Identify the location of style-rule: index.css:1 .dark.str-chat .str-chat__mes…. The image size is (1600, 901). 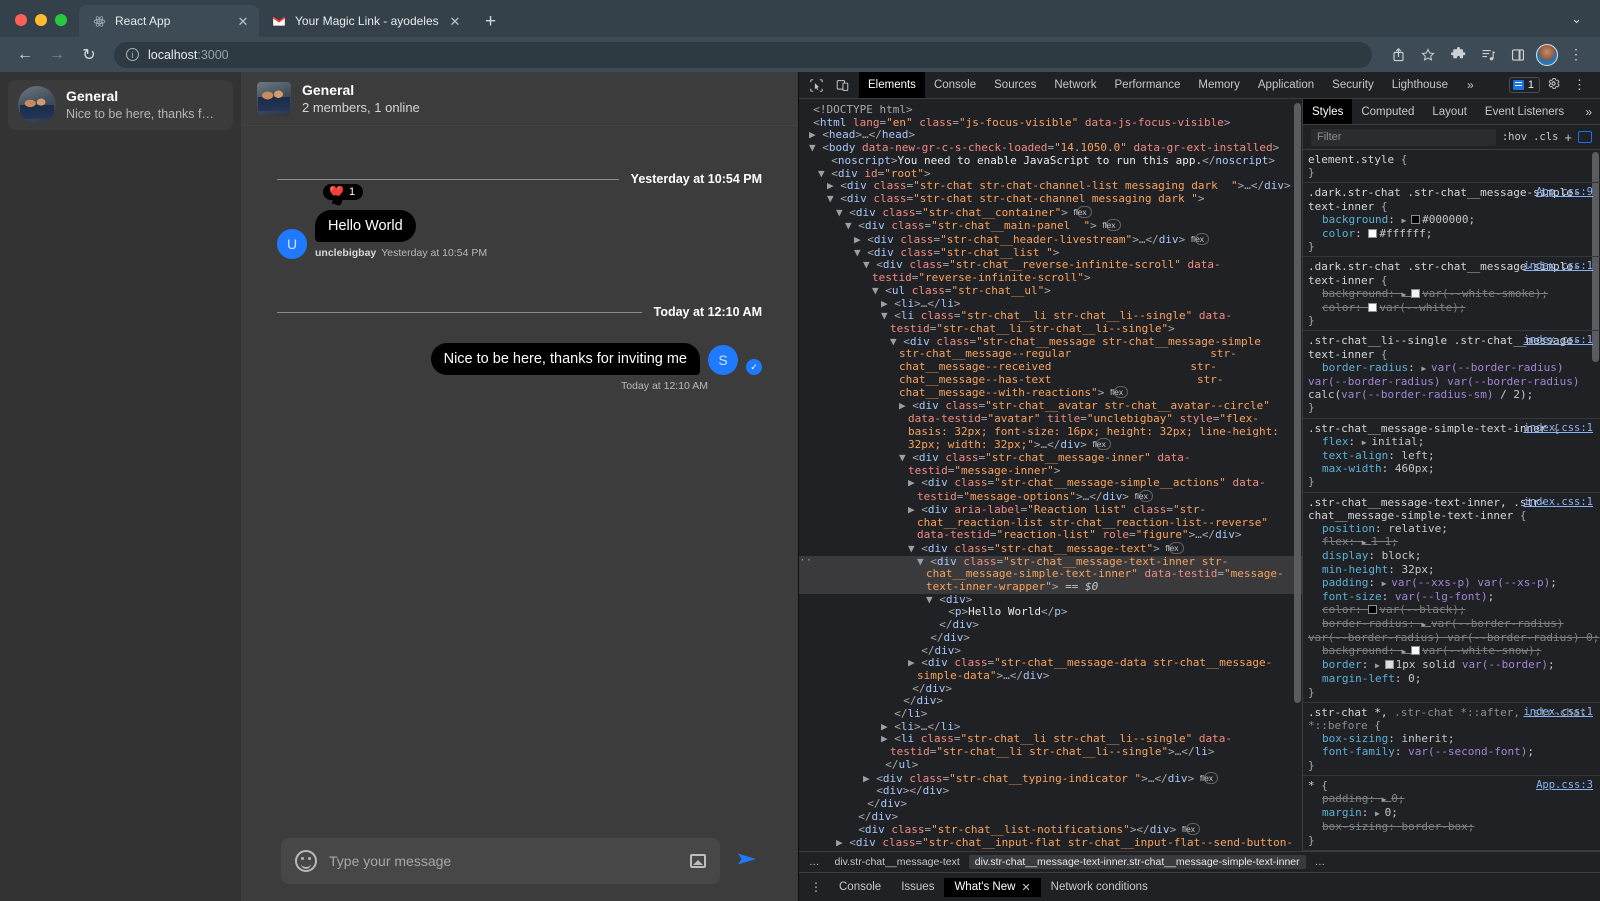
(1451, 294).